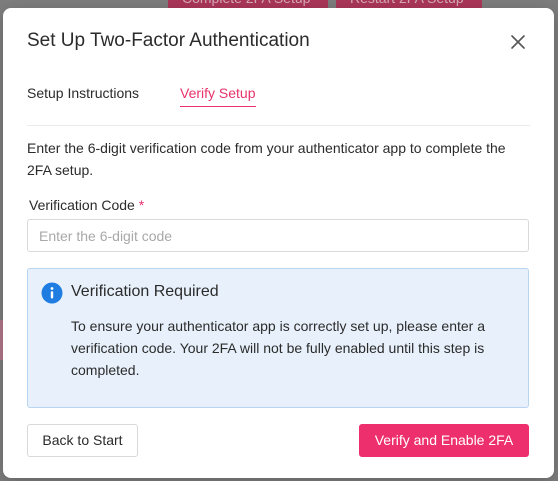  Describe the element at coordinates (278, 235) in the screenshot. I see `verification-code-input` at that location.